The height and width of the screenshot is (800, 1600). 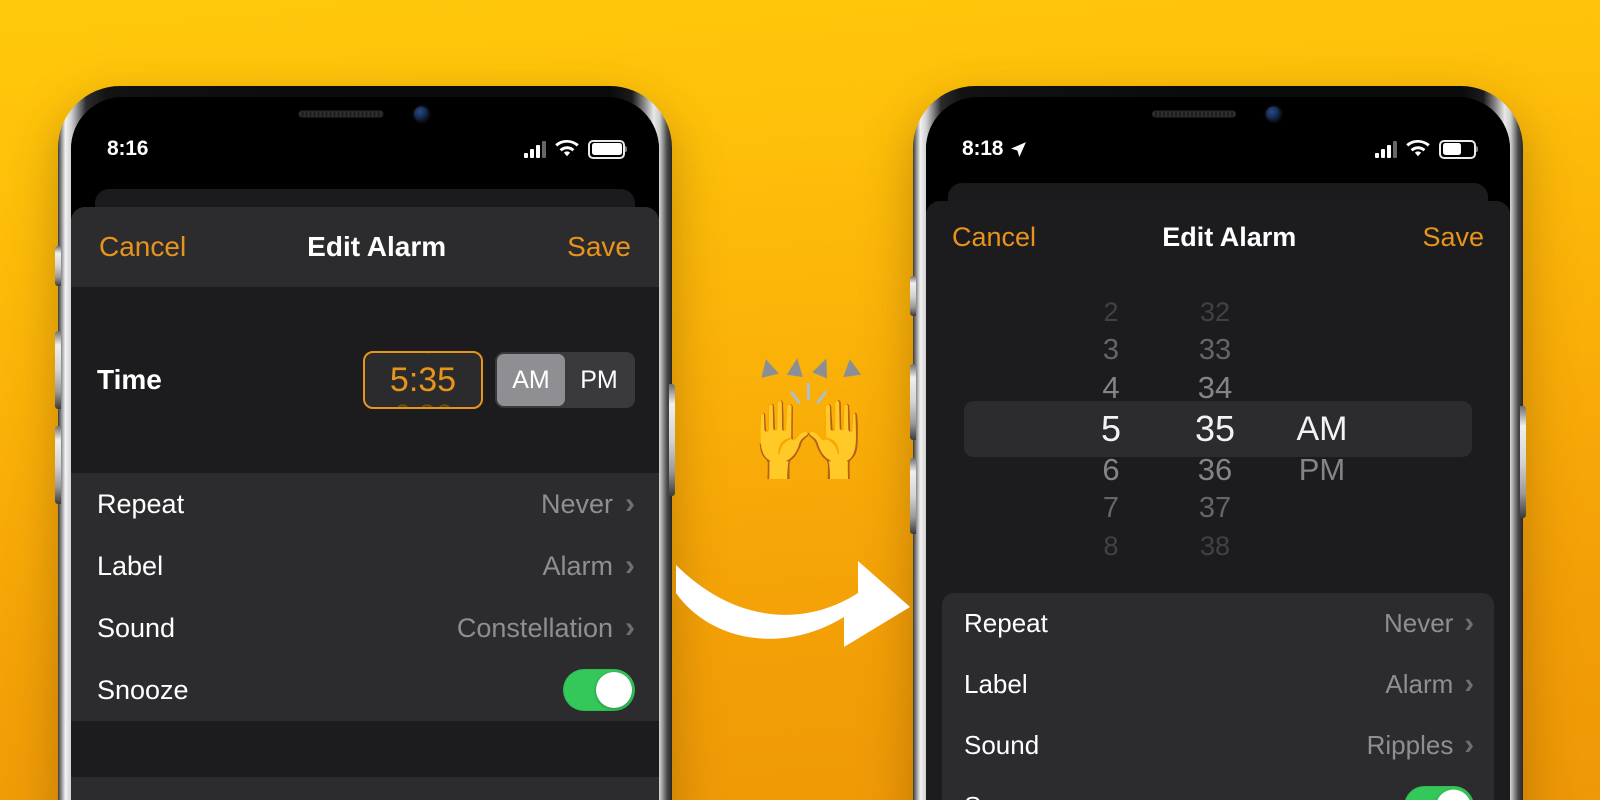 I want to click on picker-item-selected: 5, so click(x=1111, y=429).